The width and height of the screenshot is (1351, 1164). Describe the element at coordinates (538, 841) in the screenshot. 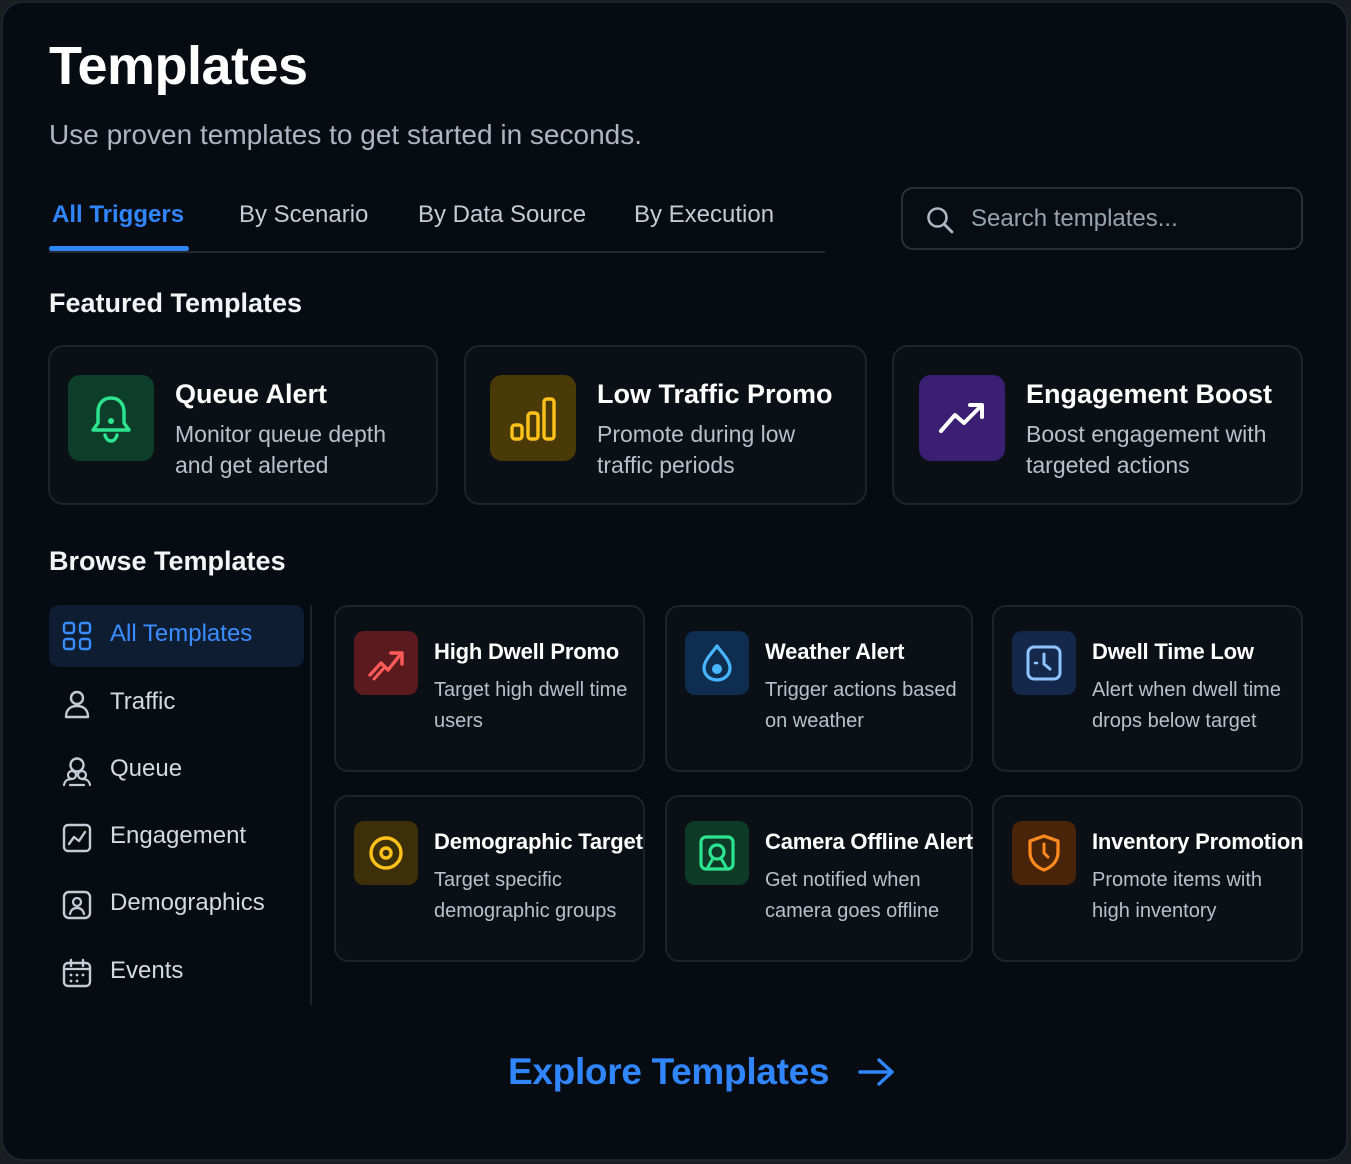

I see `template-name: Demographic Target` at that location.